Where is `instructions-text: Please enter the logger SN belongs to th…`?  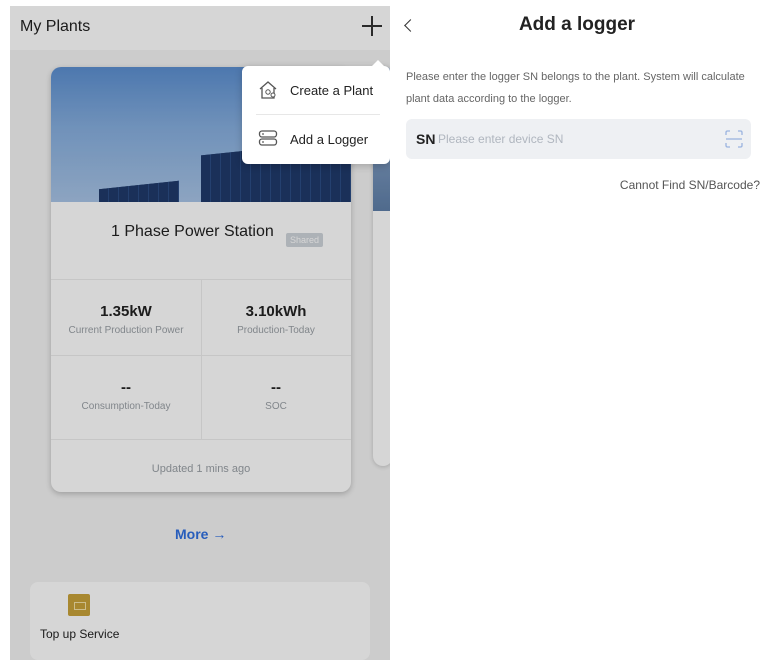 instructions-text: Please enter the logger SN belongs to th… is located at coordinates (575, 88).